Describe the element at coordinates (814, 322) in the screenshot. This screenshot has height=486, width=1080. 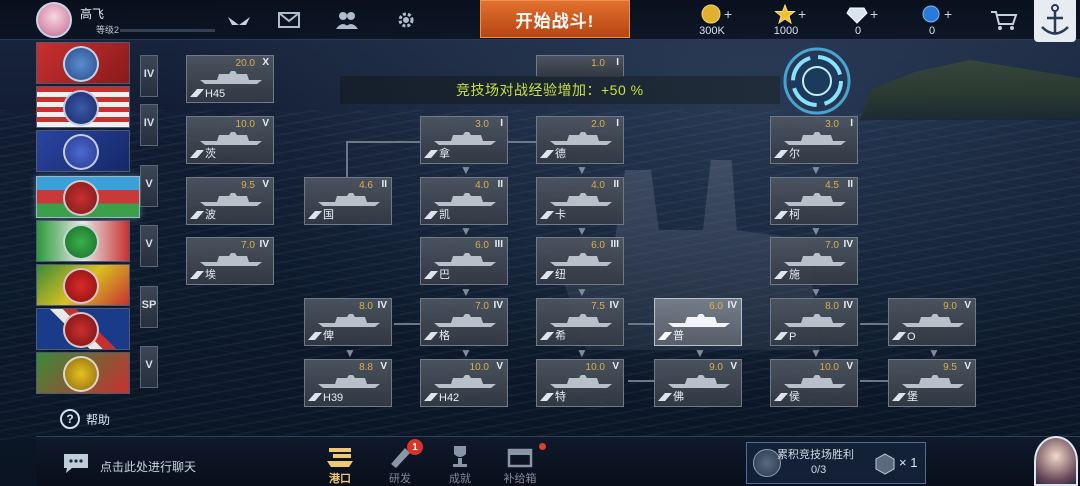
I see `ship-card: 8.0 IV P` at that location.